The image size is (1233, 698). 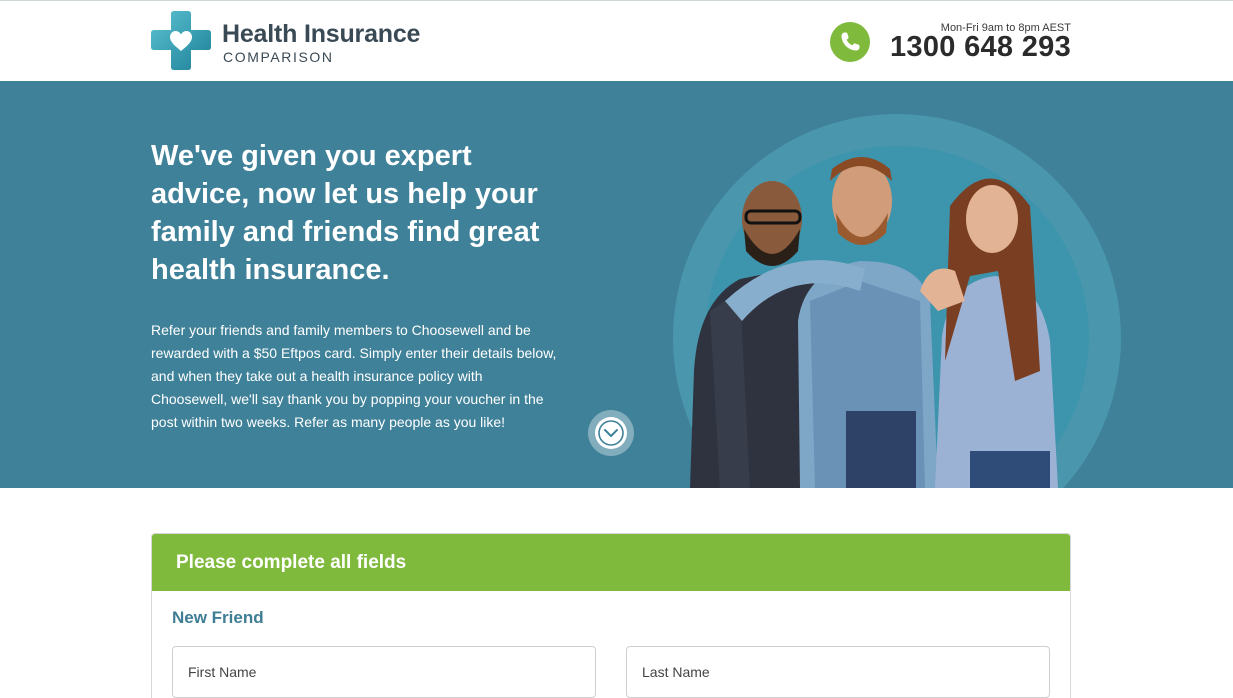 What do you see at coordinates (874, 322) in the screenshot?
I see `hero-people-photo` at bounding box center [874, 322].